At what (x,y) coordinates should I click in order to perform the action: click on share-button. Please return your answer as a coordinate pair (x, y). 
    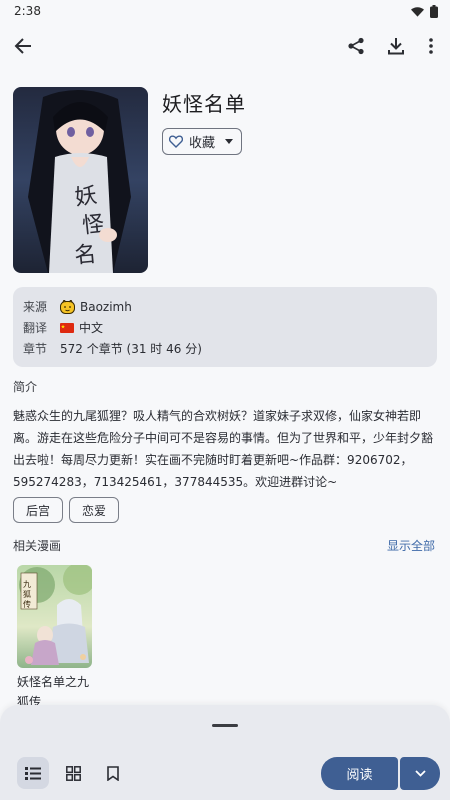
    Looking at the image, I should click on (356, 46).